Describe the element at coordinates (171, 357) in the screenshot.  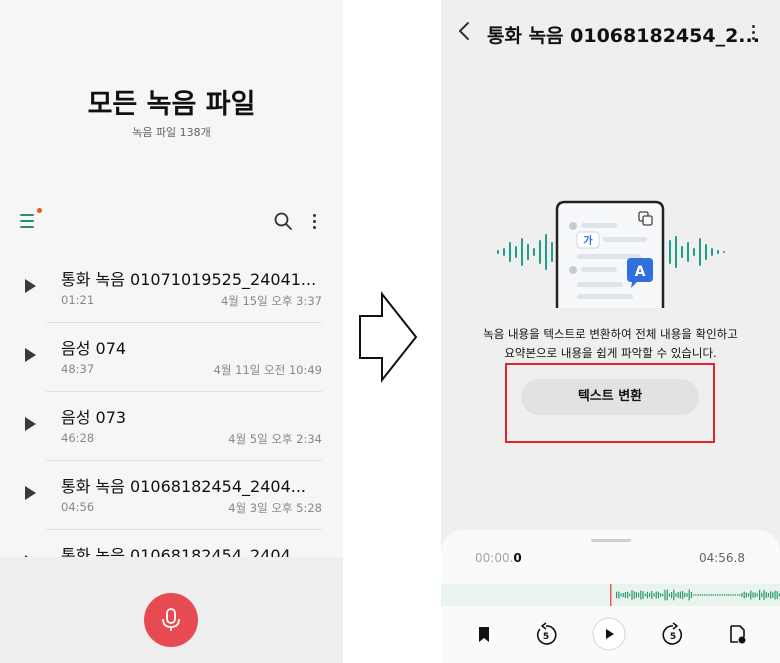
I see `list-item: 음성 074 48:37 4월 11일 오전 10:49` at that location.